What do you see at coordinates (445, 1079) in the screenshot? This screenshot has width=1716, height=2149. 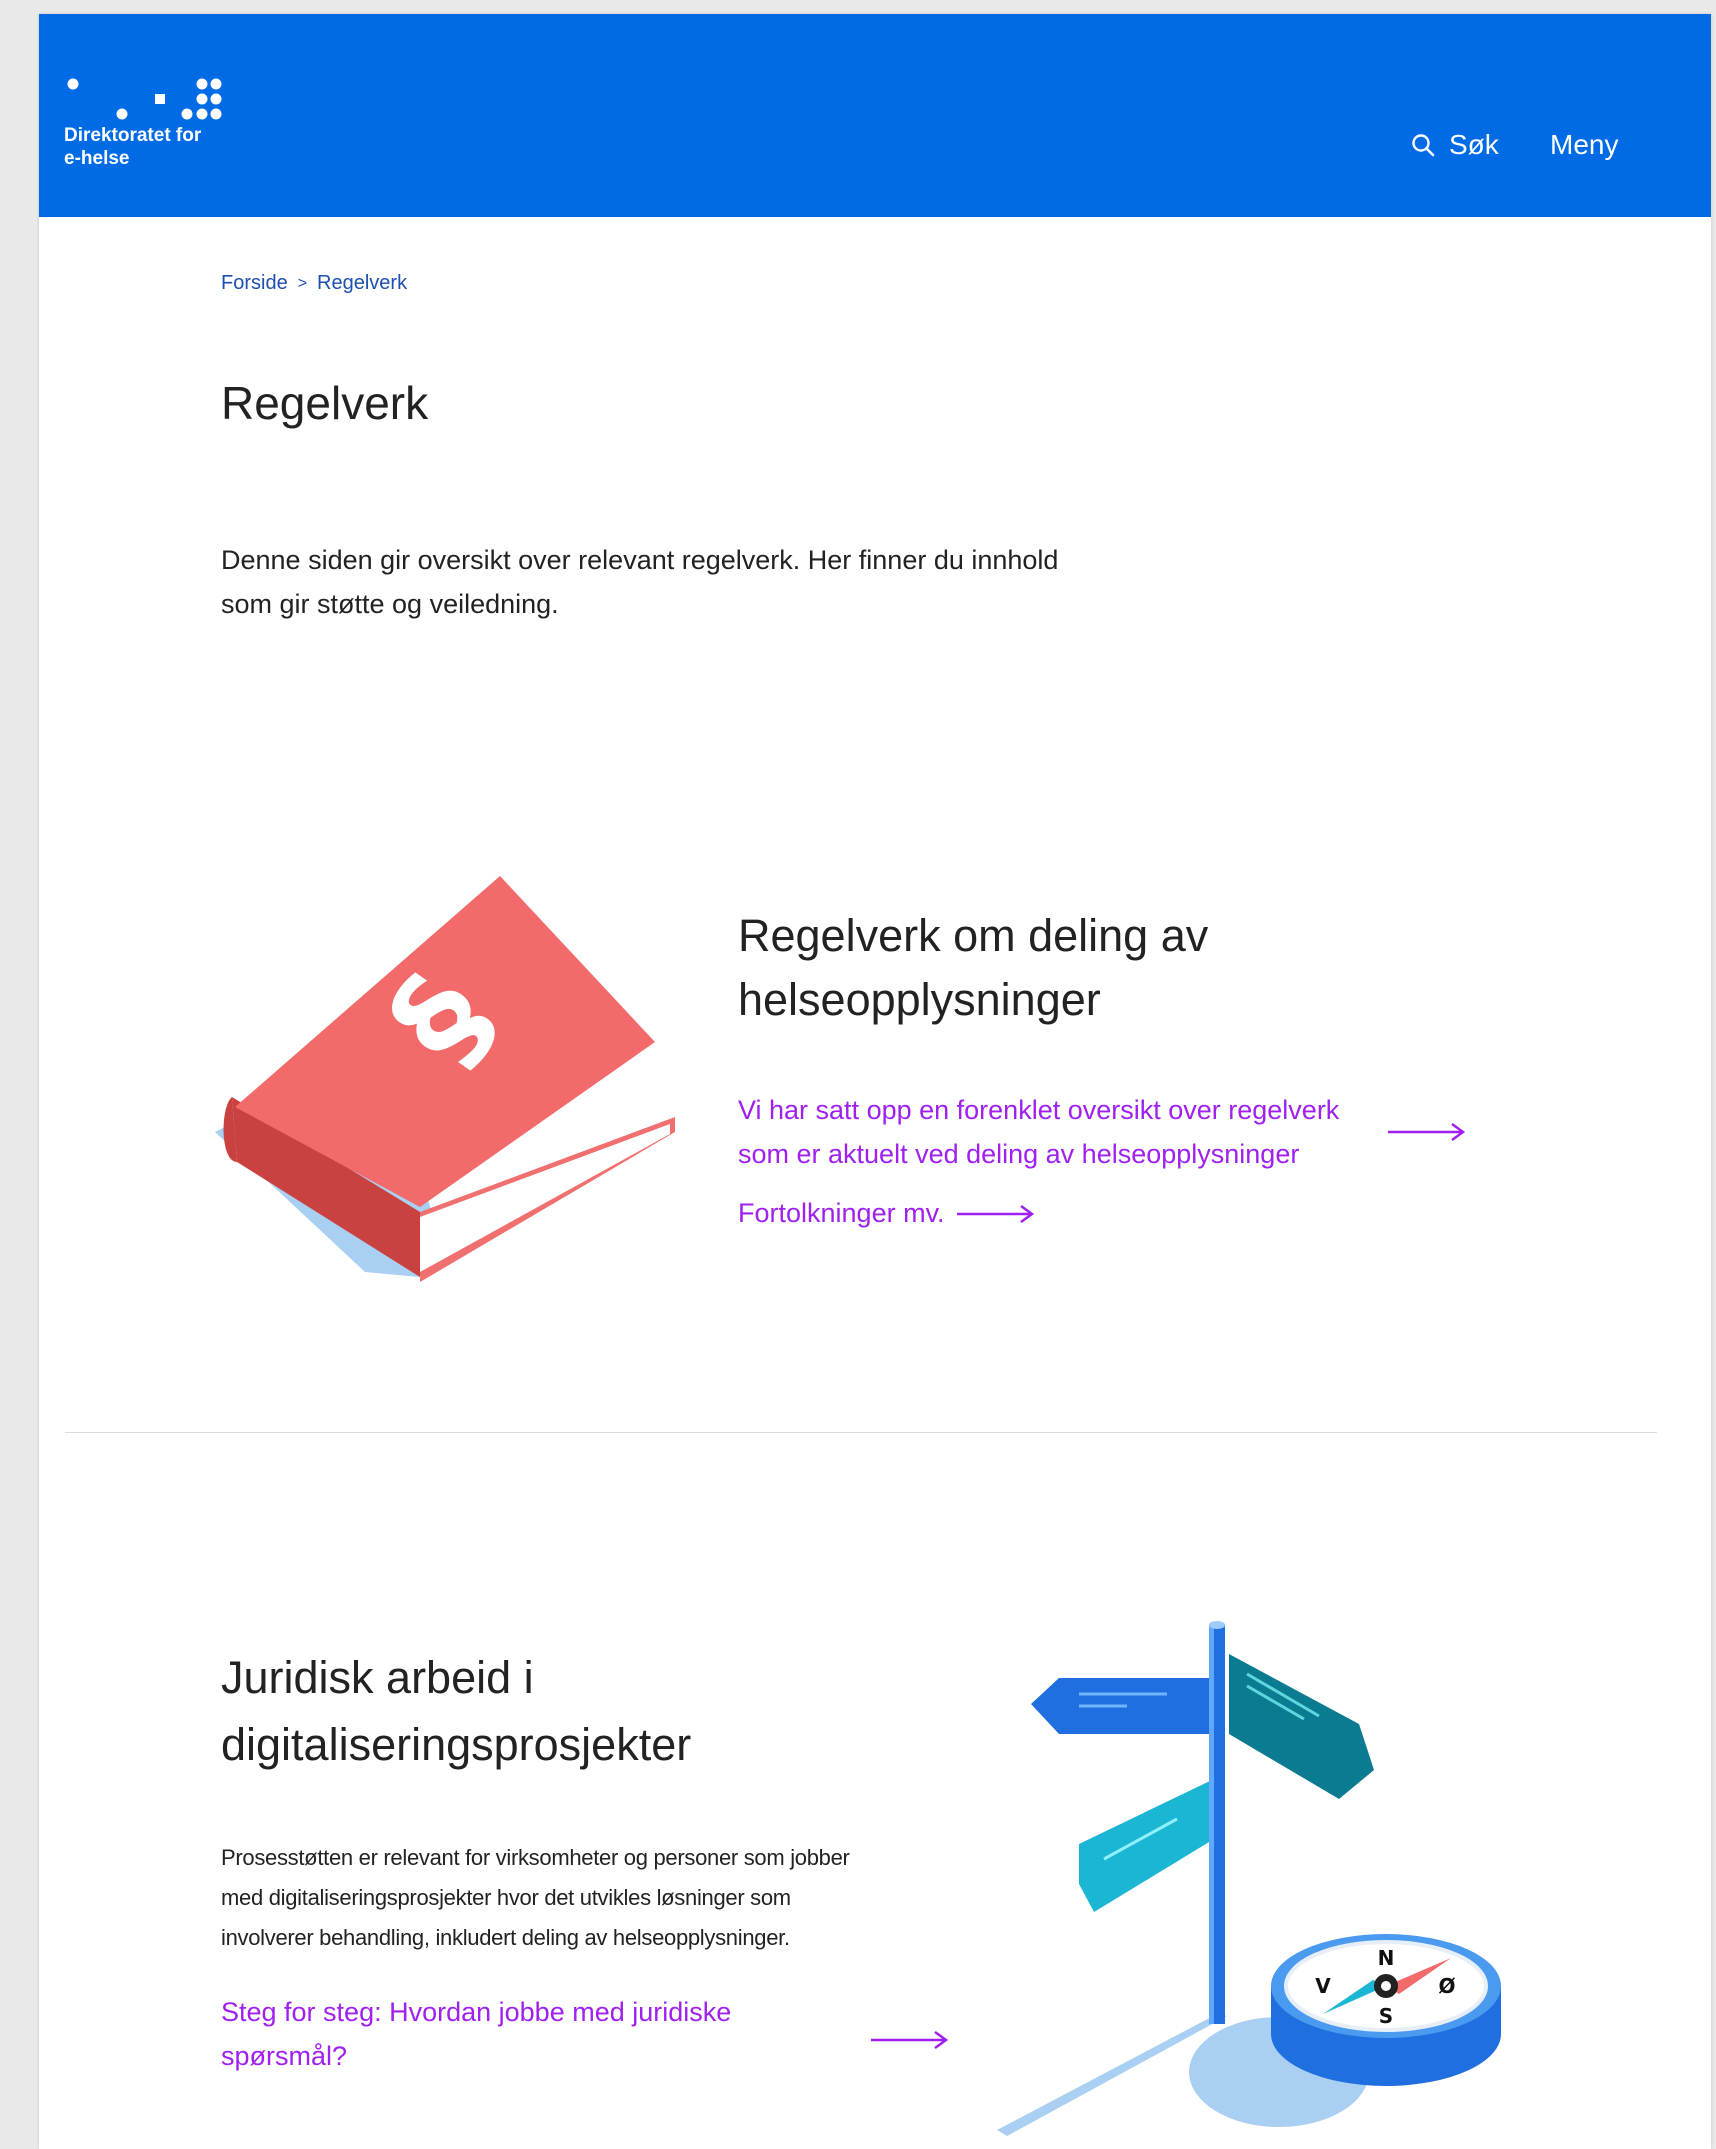 I see `book-illustration: §` at bounding box center [445, 1079].